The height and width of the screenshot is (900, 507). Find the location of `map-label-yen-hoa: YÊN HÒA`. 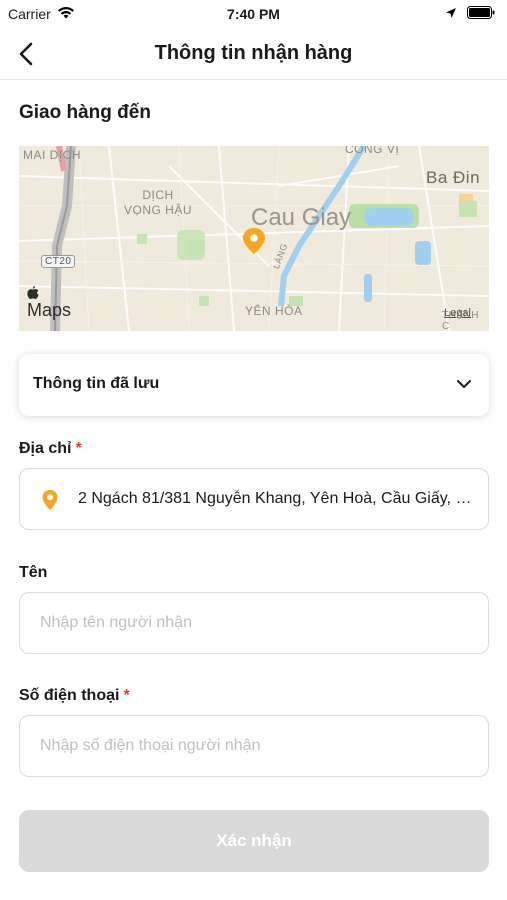

map-label-yen-hoa: YÊN HÒA is located at coordinates (274, 311).